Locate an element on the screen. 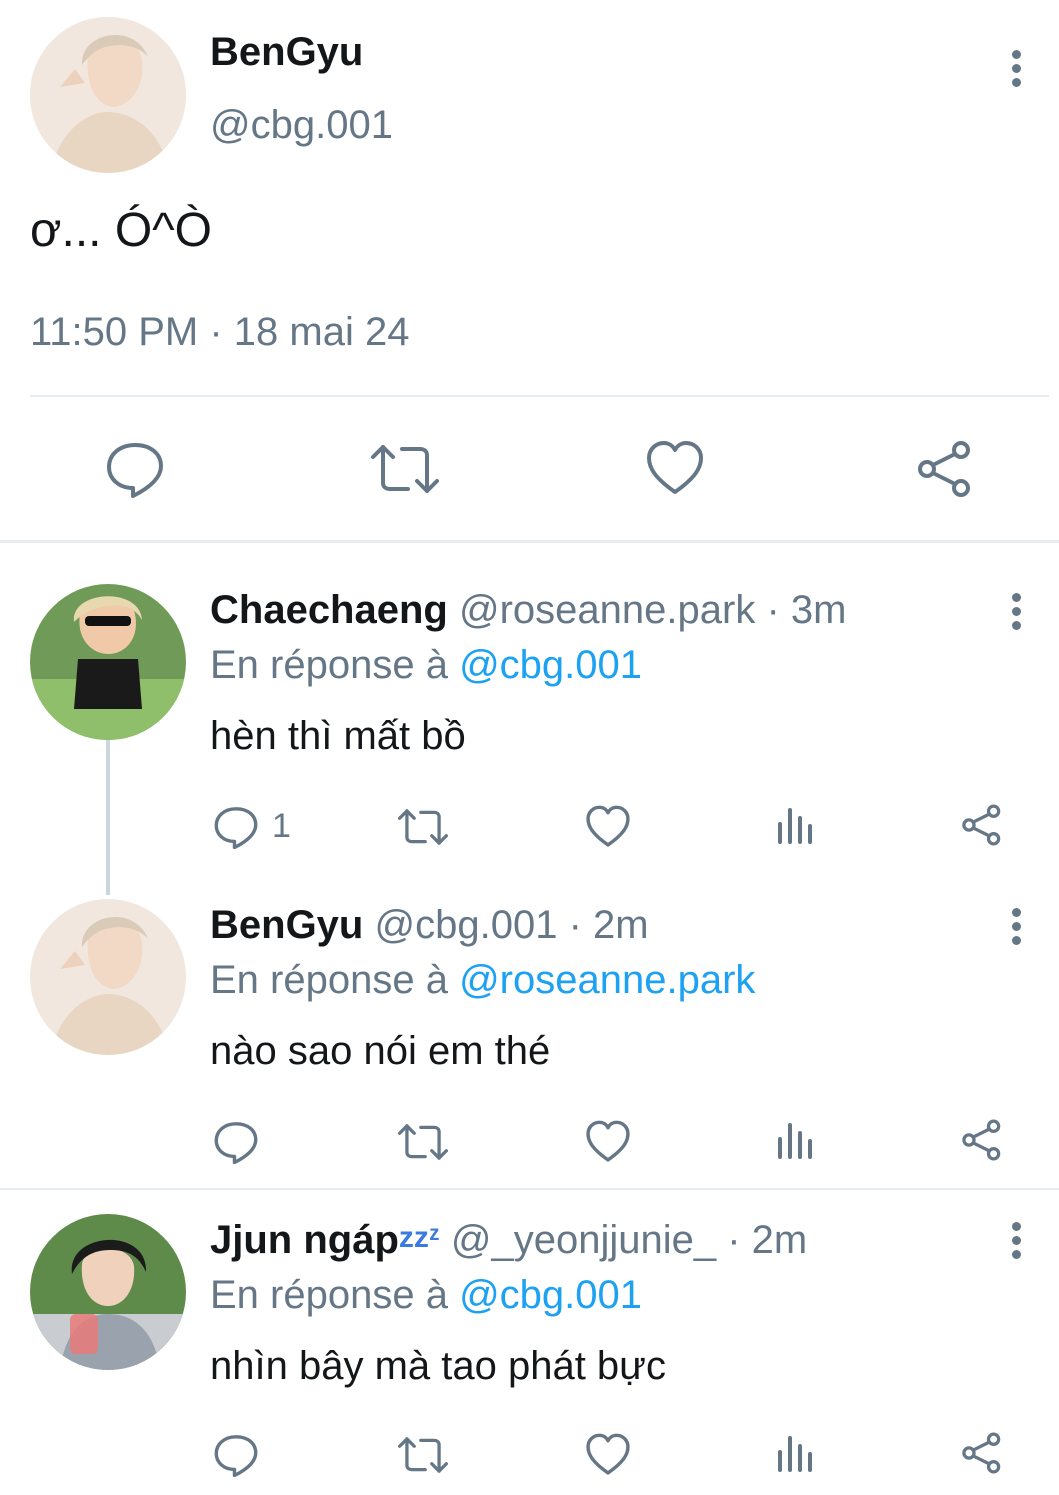  handle: @roseanne.park is located at coordinates (607, 610).